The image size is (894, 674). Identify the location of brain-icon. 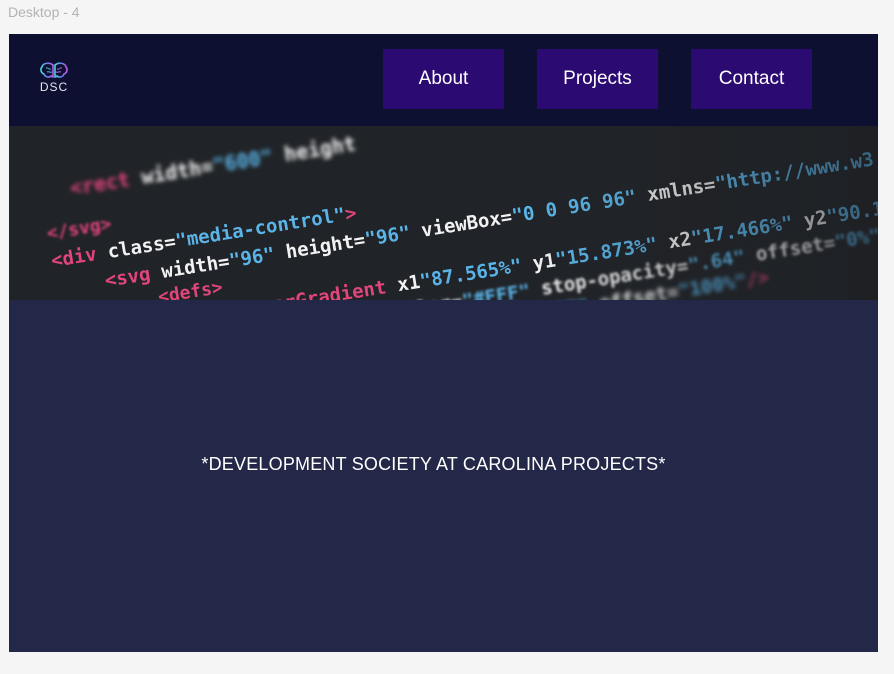
(54, 70).